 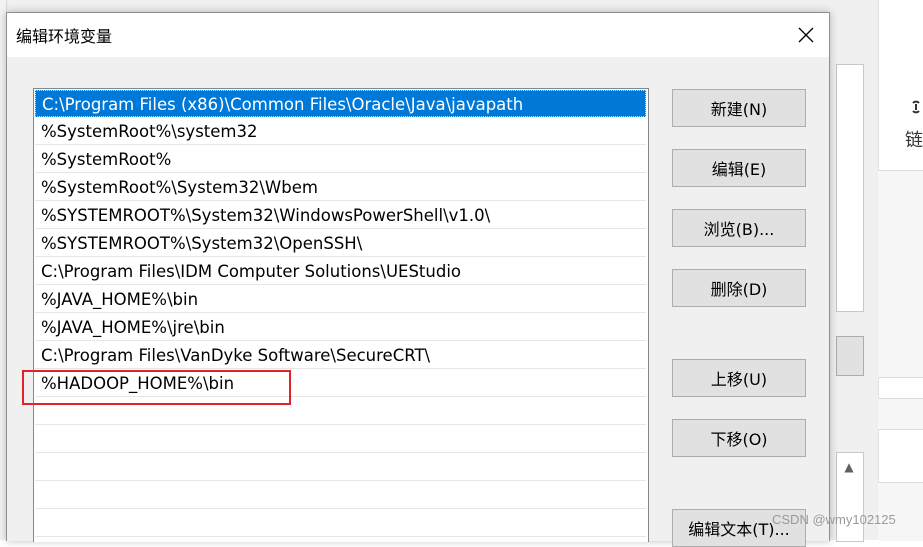 What do you see at coordinates (340, 299) in the screenshot?
I see `list-item: %JAVA_HOME%\bin` at bounding box center [340, 299].